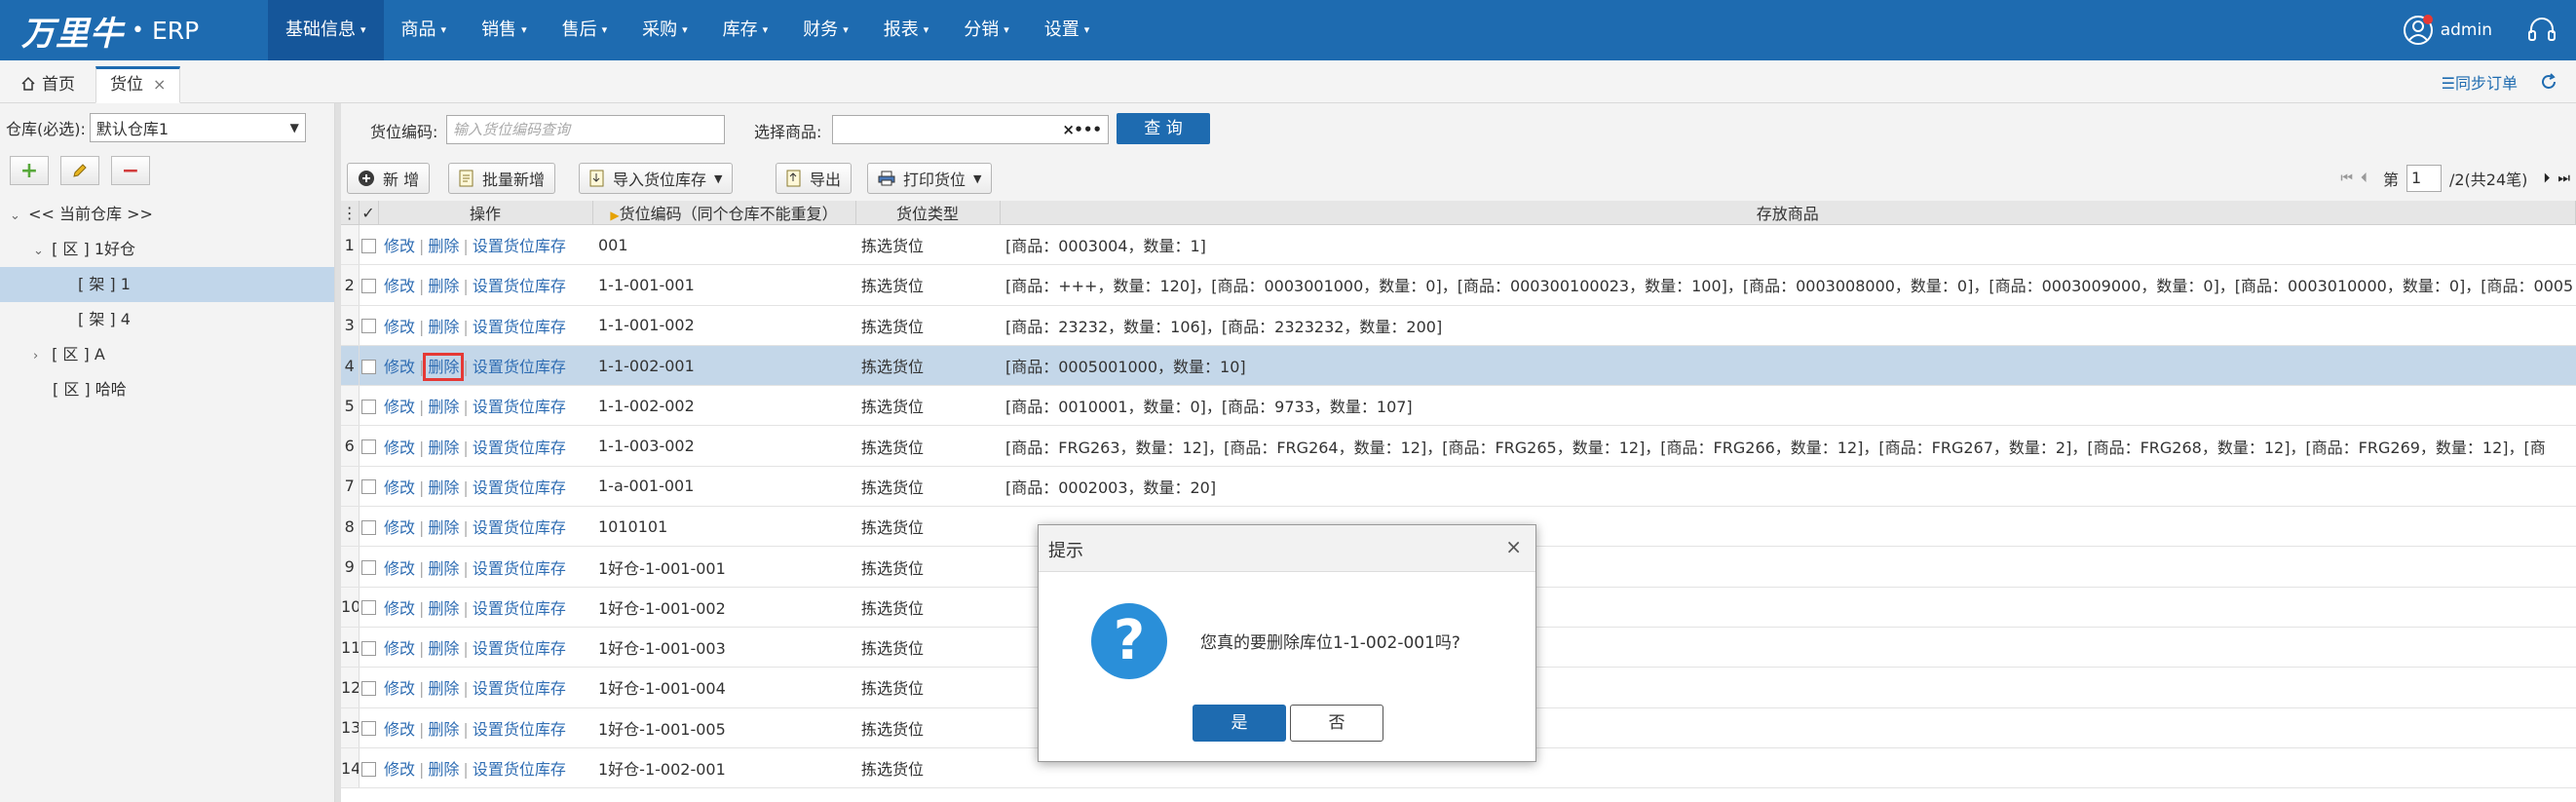 This screenshot has width=2576, height=802. Describe the element at coordinates (350, 213) in the screenshot. I see `row-menu-icon: ⋮` at that location.